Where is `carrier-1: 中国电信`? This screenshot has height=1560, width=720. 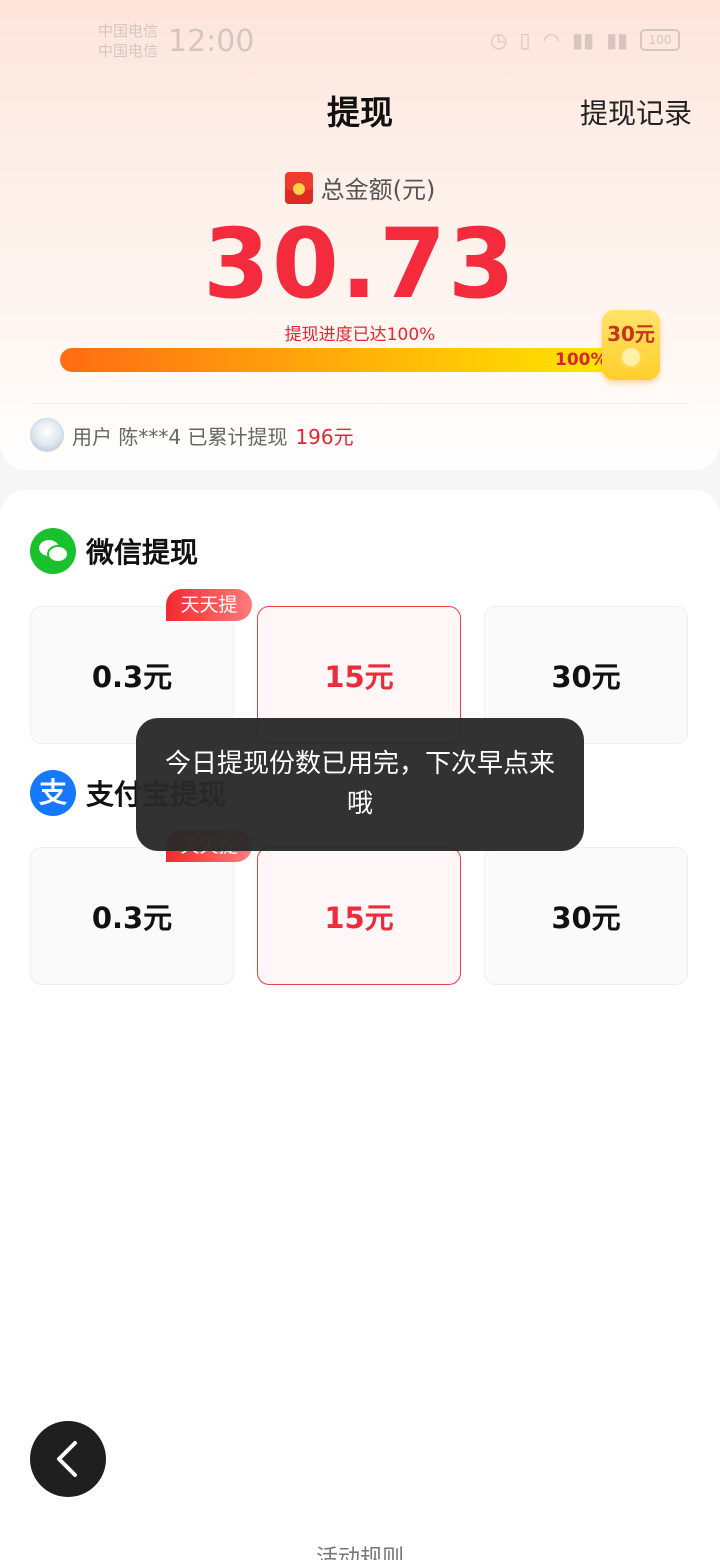
carrier-1: 中国电信 is located at coordinates (128, 31).